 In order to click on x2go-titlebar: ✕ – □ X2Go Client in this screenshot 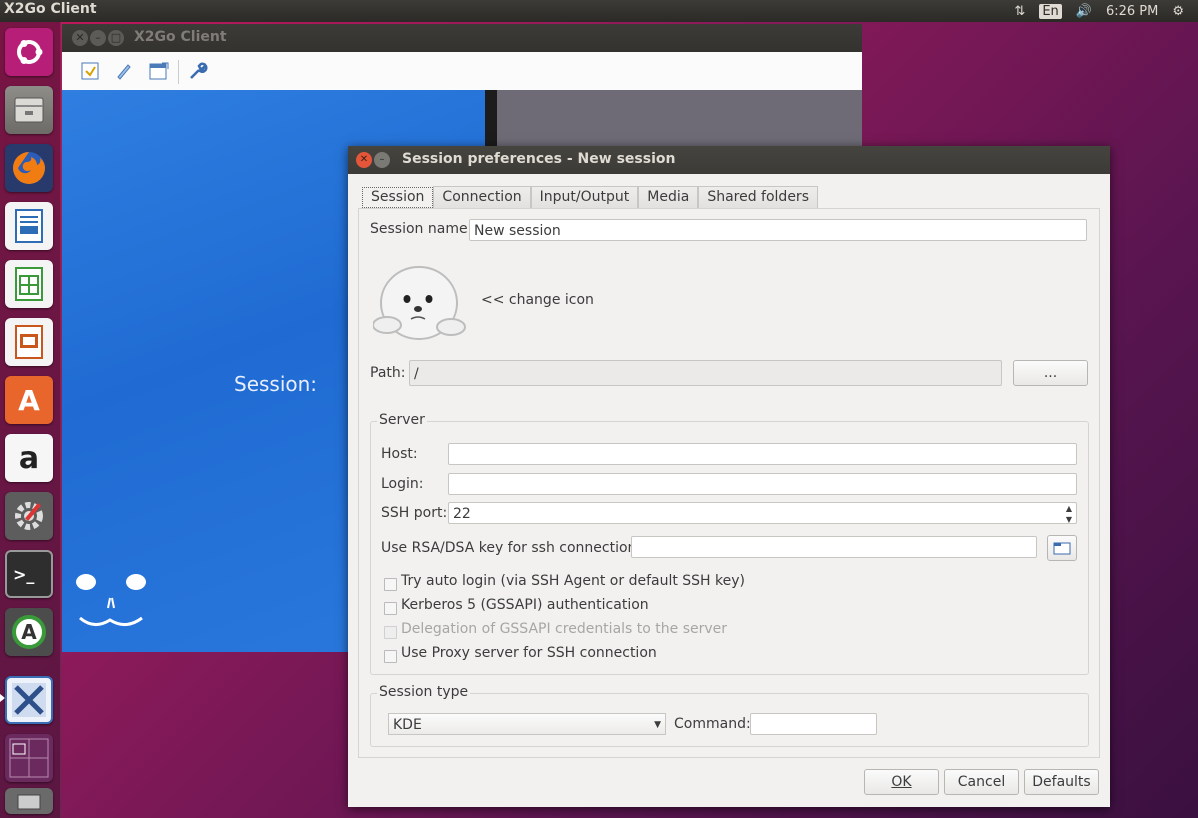, I will do `click(462, 38)`.